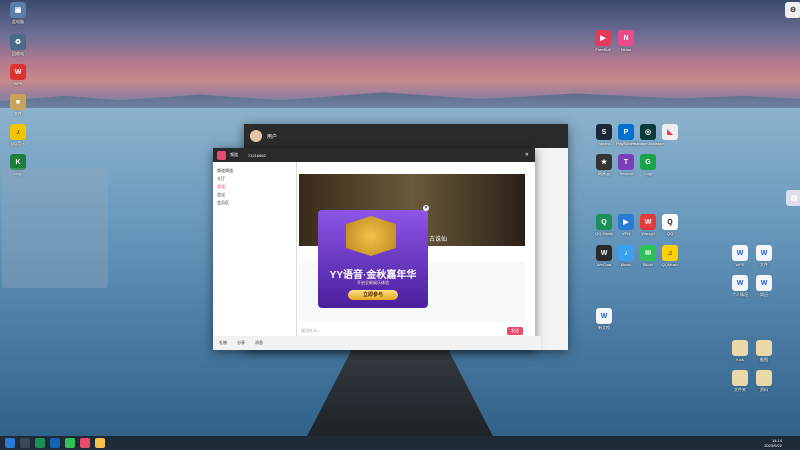 This screenshot has height=450, width=800. What do you see at coordinates (648, 132) in the screenshot?
I see `phantom-icon: ◎` at bounding box center [648, 132].